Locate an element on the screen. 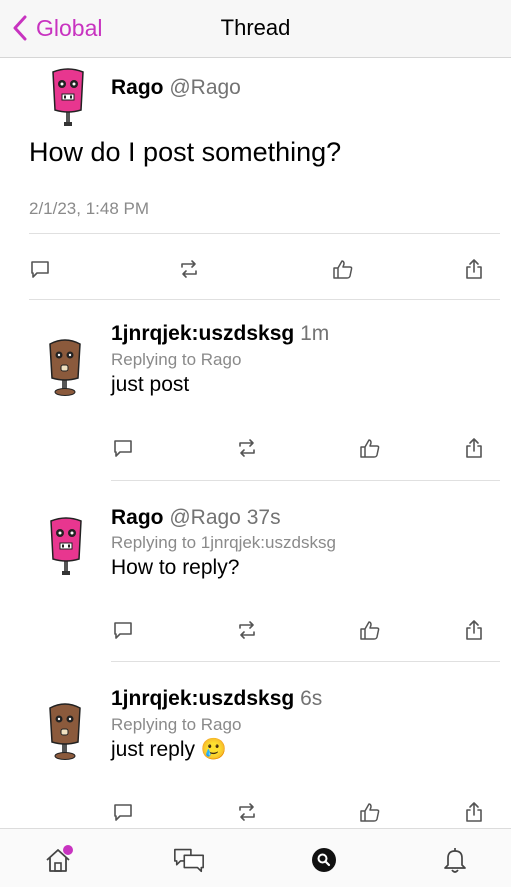  timestamp: 1m is located at coordinates (315, 333).